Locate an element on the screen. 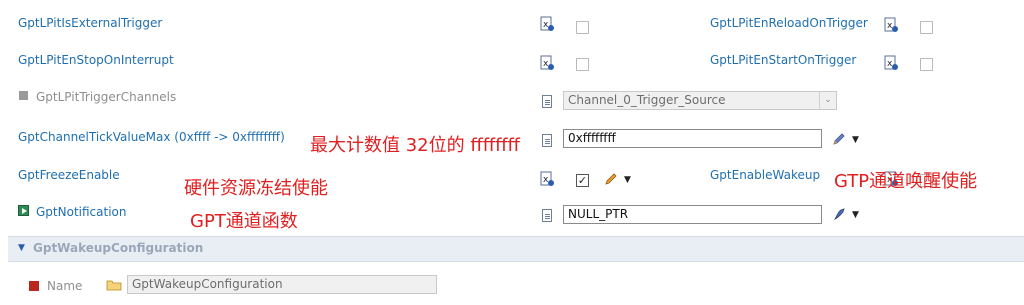  trigger-channels-value: Channel_0_Trigger_Source is located at coordinates (647, 100).